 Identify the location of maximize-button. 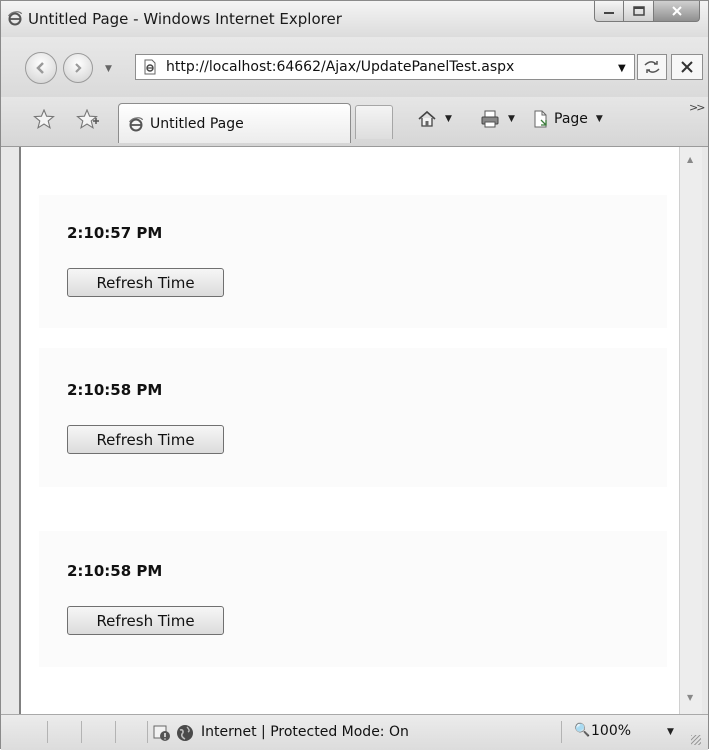
(639, 11).